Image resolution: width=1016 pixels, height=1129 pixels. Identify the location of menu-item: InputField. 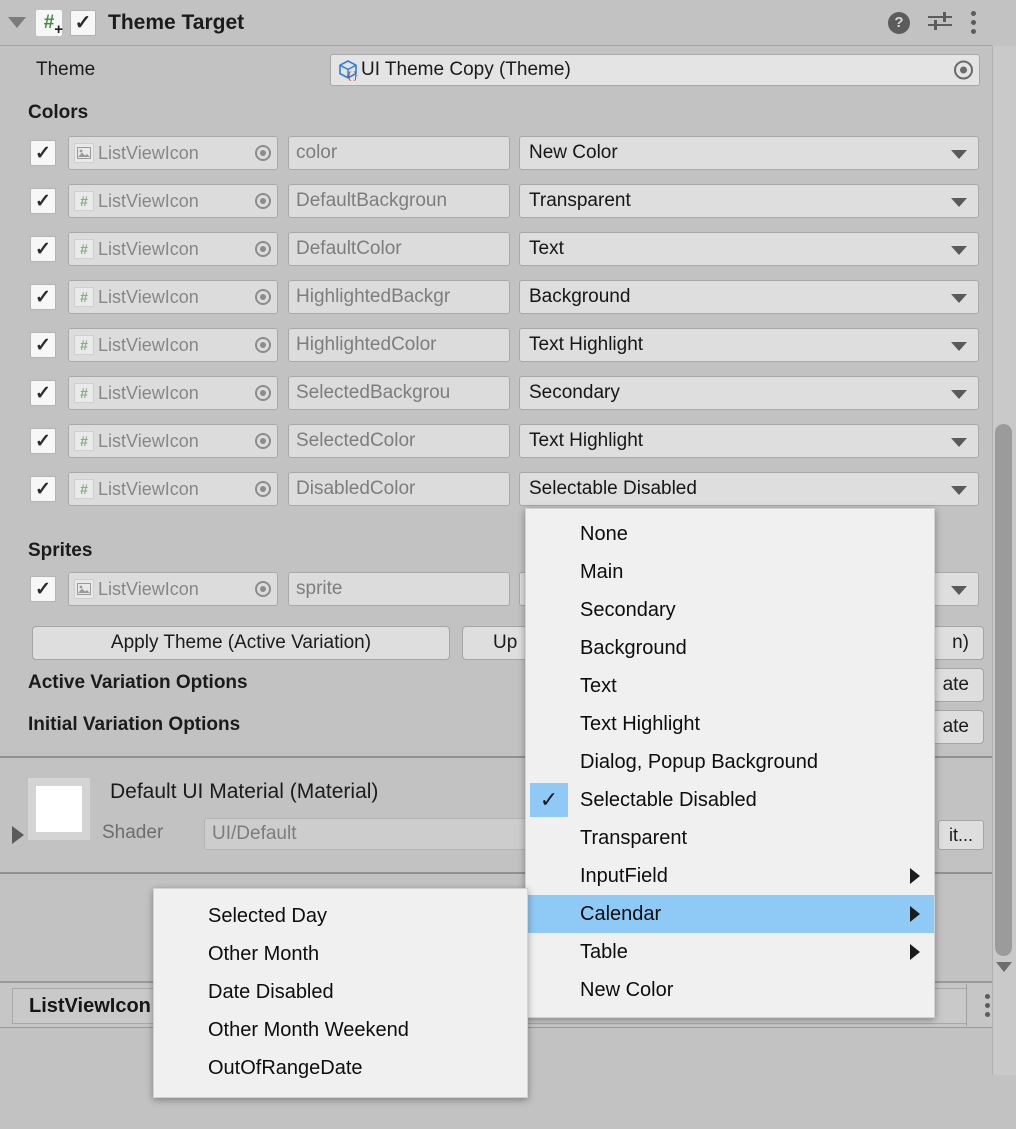
(730, 876).